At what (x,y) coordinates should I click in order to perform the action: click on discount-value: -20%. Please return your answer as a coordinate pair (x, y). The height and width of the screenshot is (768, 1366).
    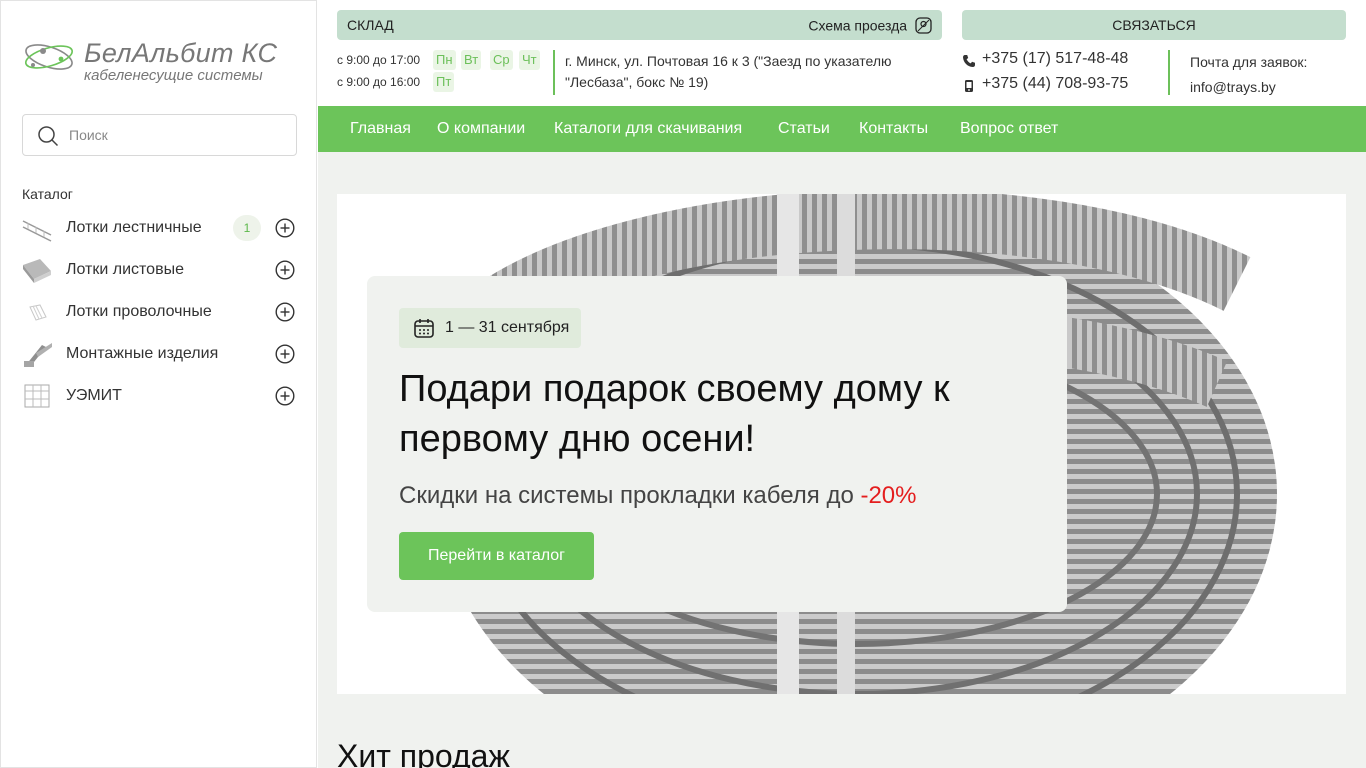
    Looking at the image, I should click on (888, 495).